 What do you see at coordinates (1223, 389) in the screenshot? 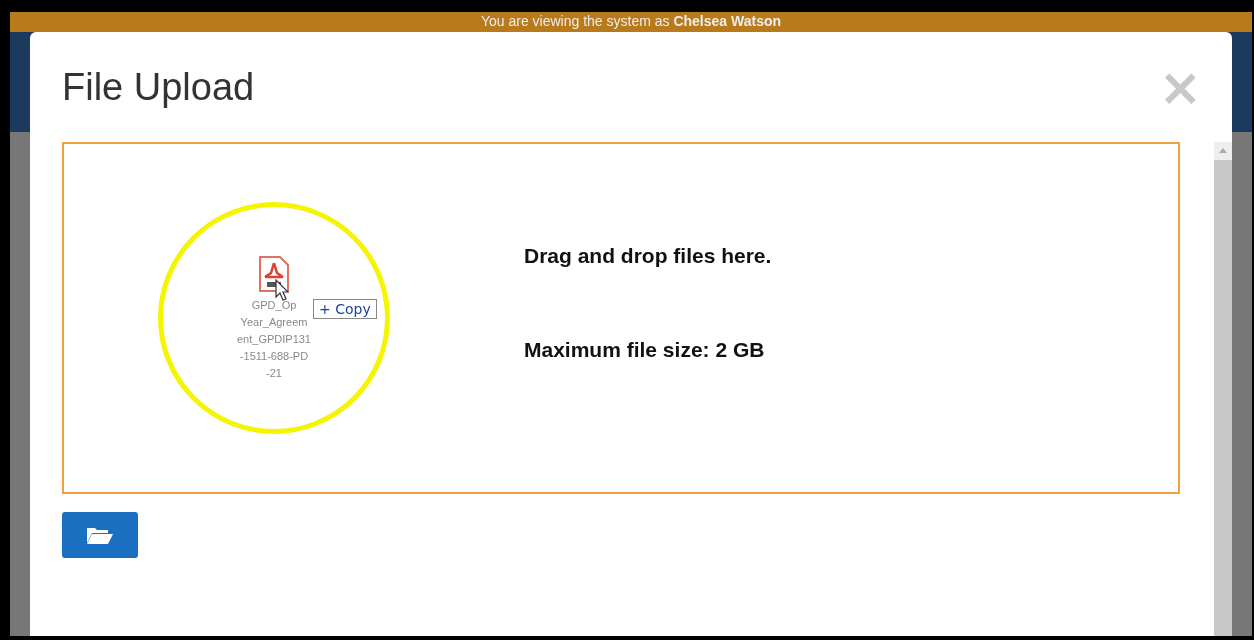
I see `scrollbar` at bounding box center [1223, 389].